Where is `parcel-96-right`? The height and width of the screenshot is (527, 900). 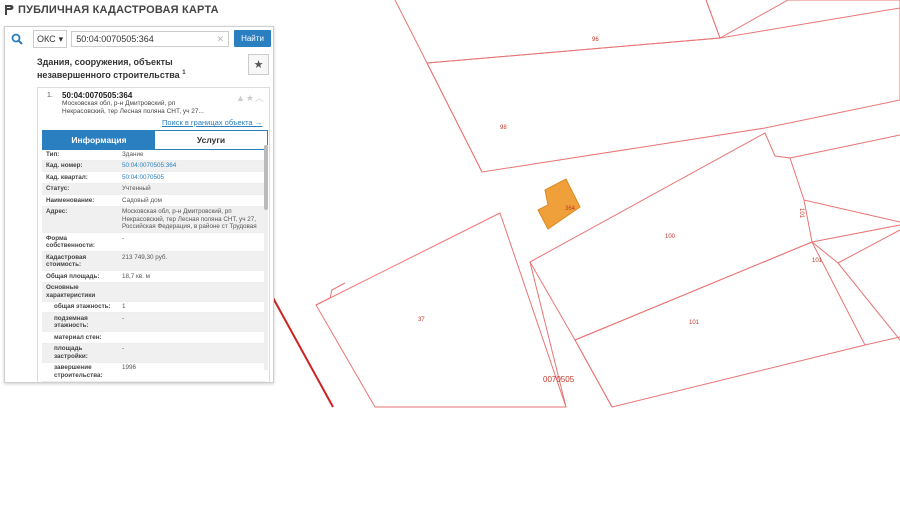
parcel-96-right is located at coordinates (802, 19).